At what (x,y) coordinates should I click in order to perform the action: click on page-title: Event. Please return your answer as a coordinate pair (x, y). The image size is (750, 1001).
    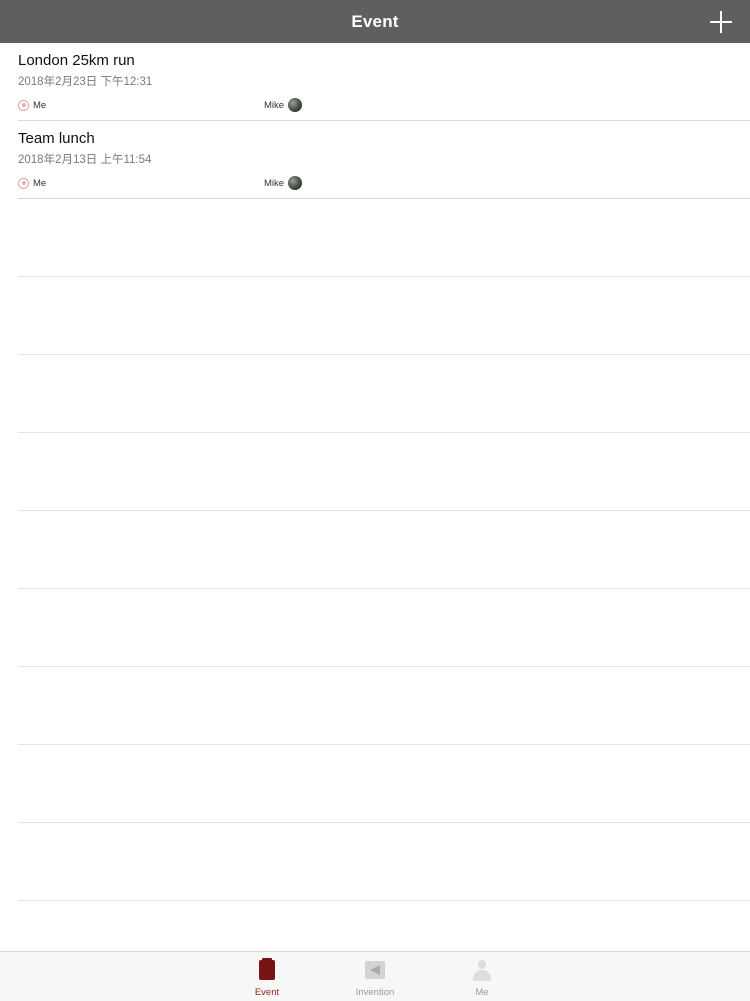
    Looking at the image, I should click on (375, 21).